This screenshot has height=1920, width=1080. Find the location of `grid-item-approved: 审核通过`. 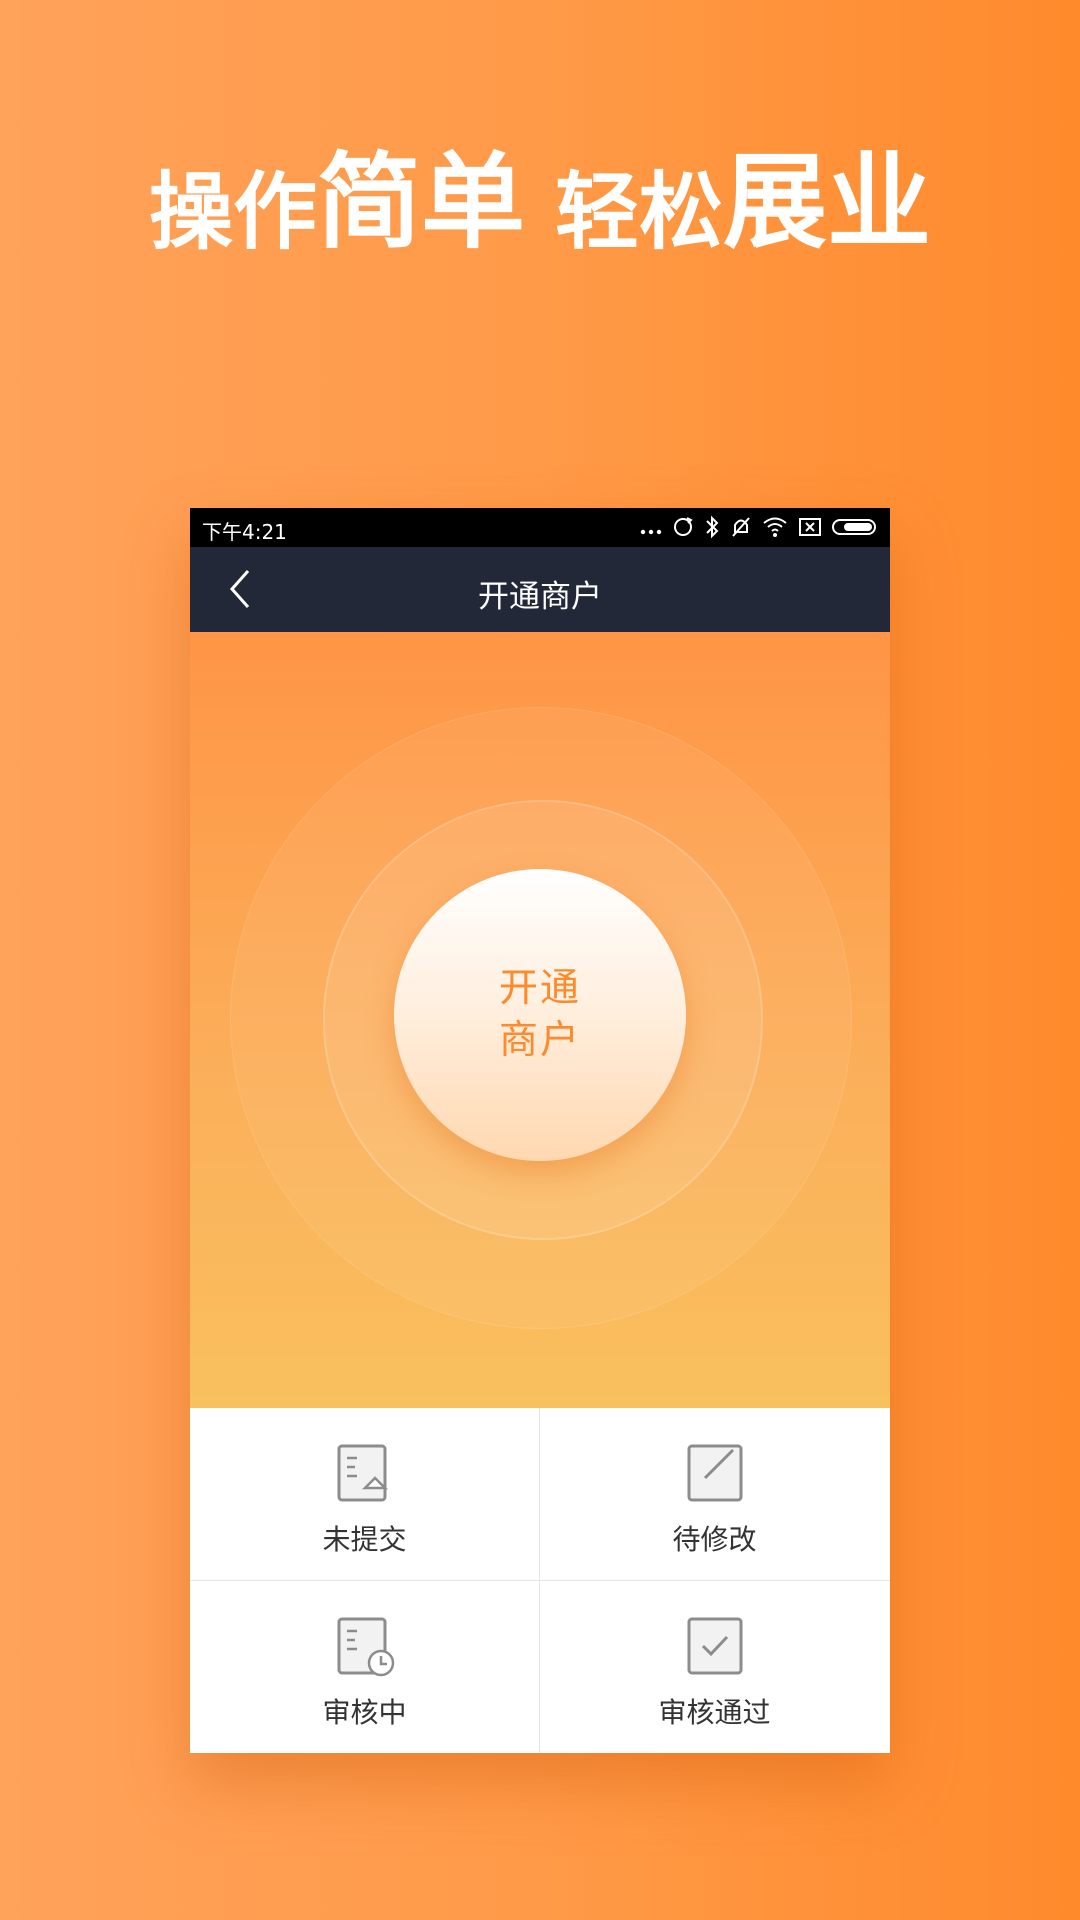

grid-item-approved: 审核通过 is located at coordinates (714, 1667).